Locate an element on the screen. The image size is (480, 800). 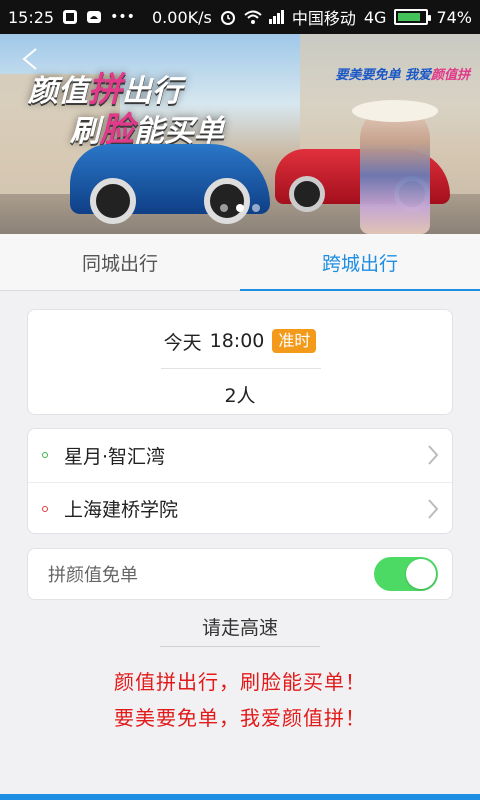
cloud-icon is located at coordinates (94, 17).